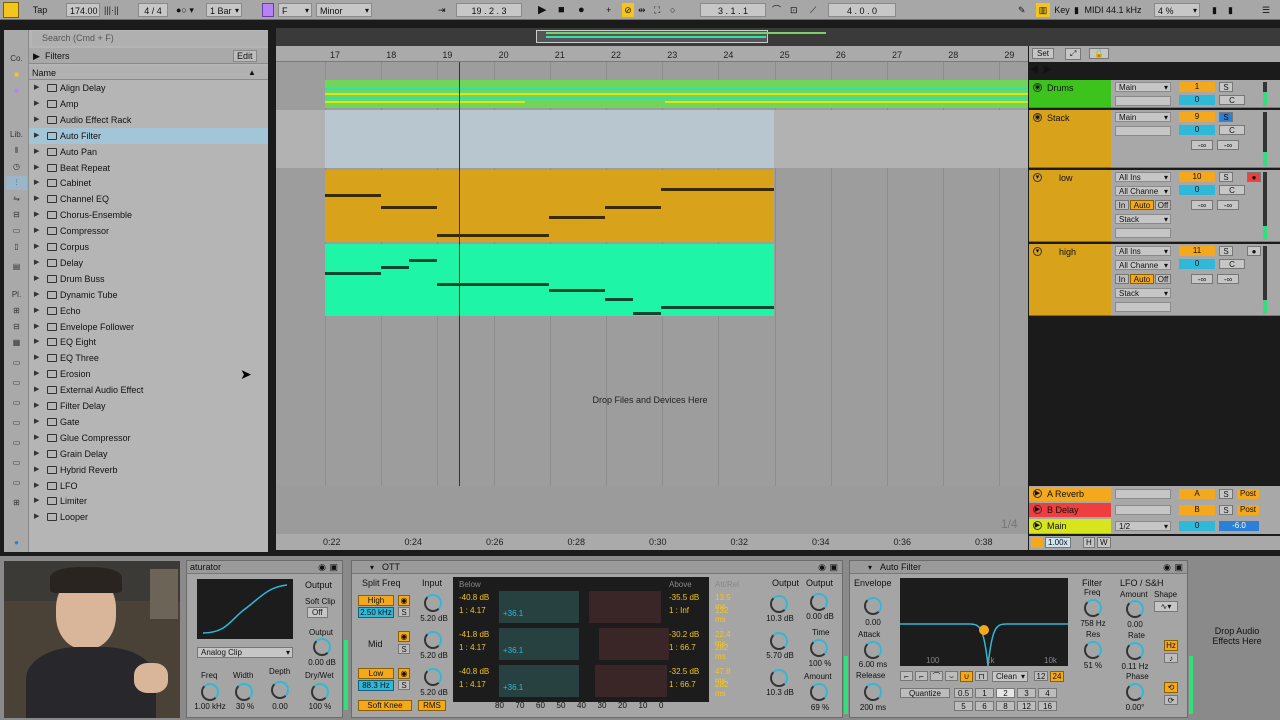  What do you see at coordinates (676, 94) in the screenshot?
I see `drums-clip` at bounding box center [676, 94].